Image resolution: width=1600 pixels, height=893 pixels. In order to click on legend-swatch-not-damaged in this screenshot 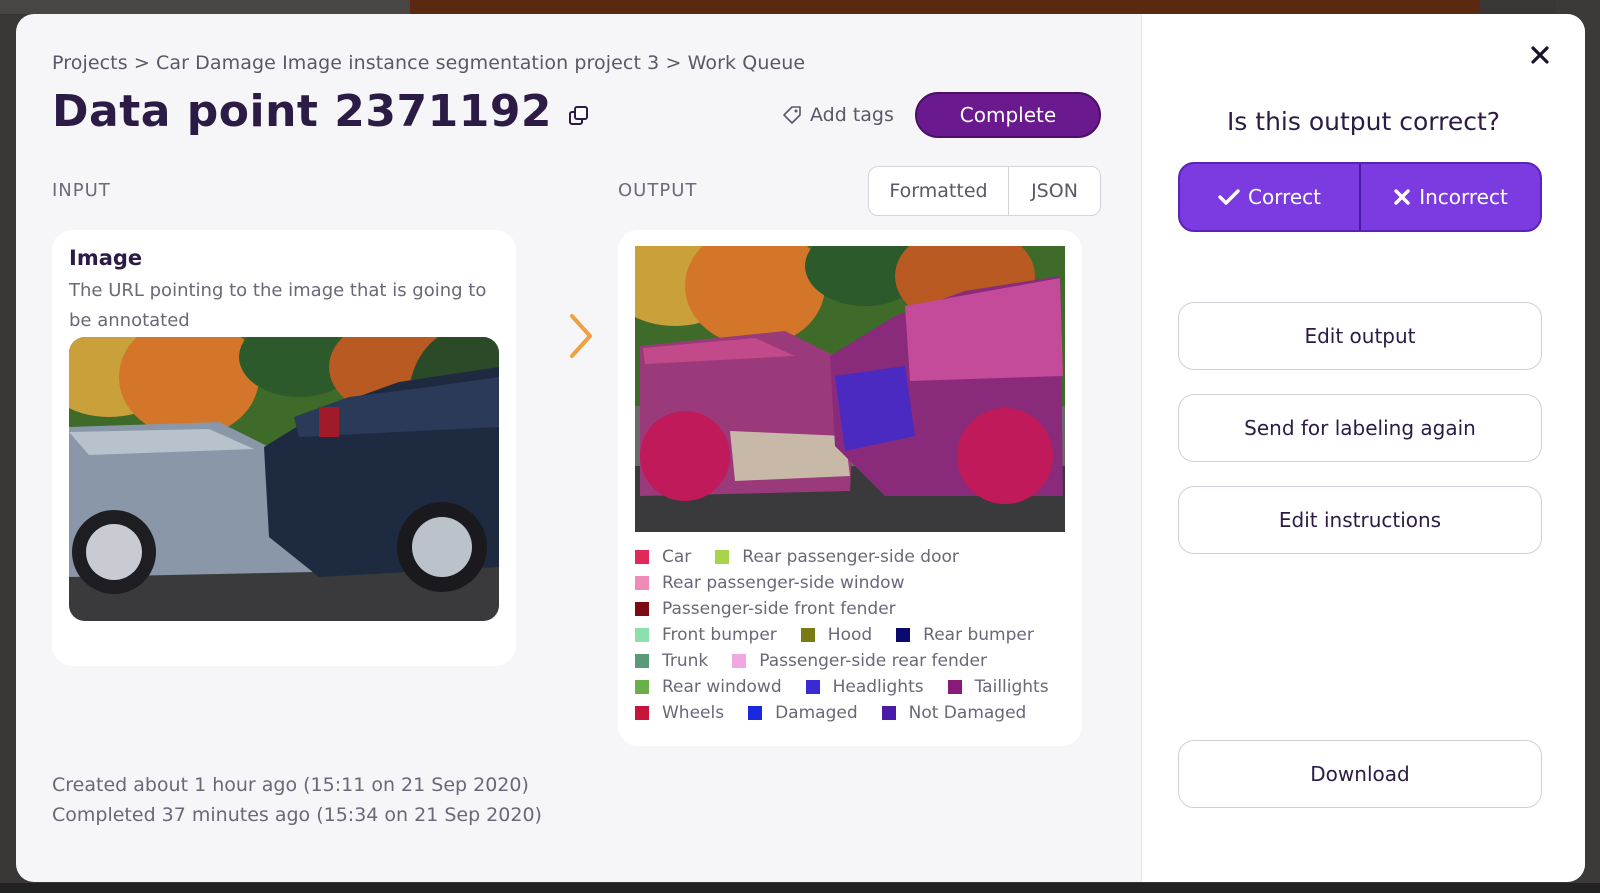, I will do `click(888, 713)`.